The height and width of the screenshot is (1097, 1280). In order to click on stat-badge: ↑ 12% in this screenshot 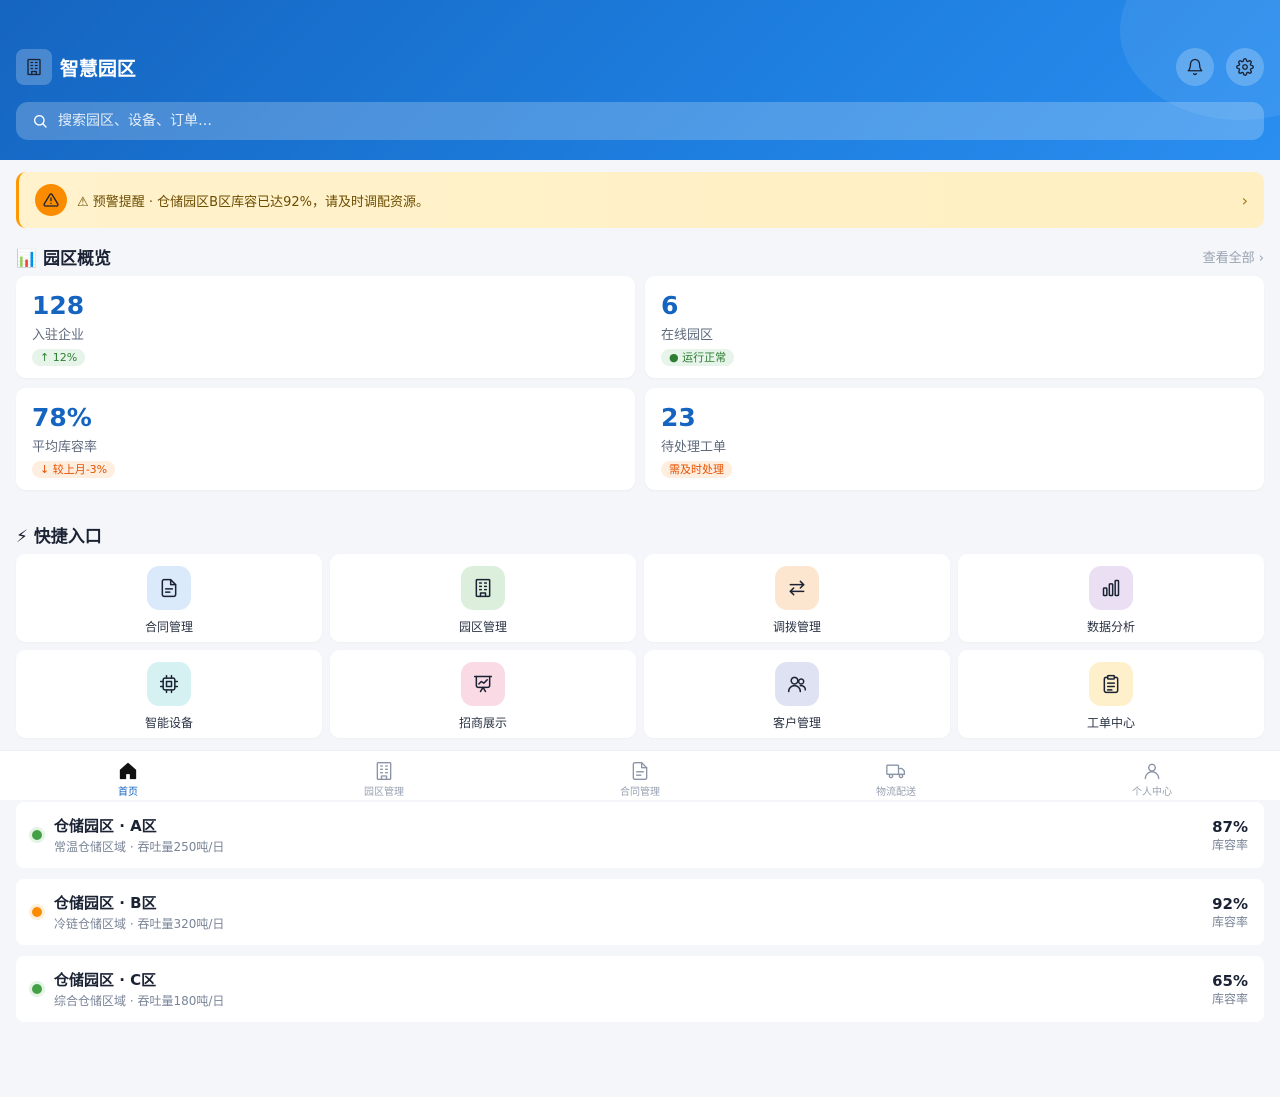, I will do `click(59, 357)`.